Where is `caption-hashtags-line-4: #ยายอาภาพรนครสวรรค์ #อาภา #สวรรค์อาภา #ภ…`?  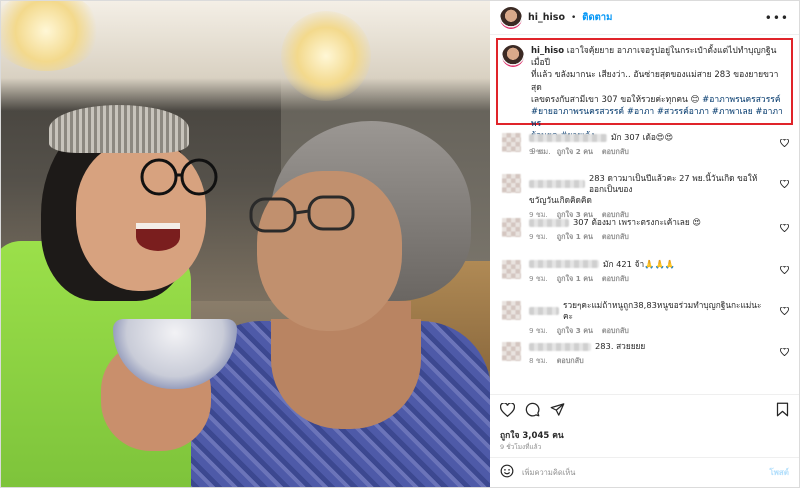 caption-hashtags-line-4: #ยายอาภาพรนครสวรรค์ #อาภา #สวรรค์อาภา #ภ… is located at coordinates (657, 118).